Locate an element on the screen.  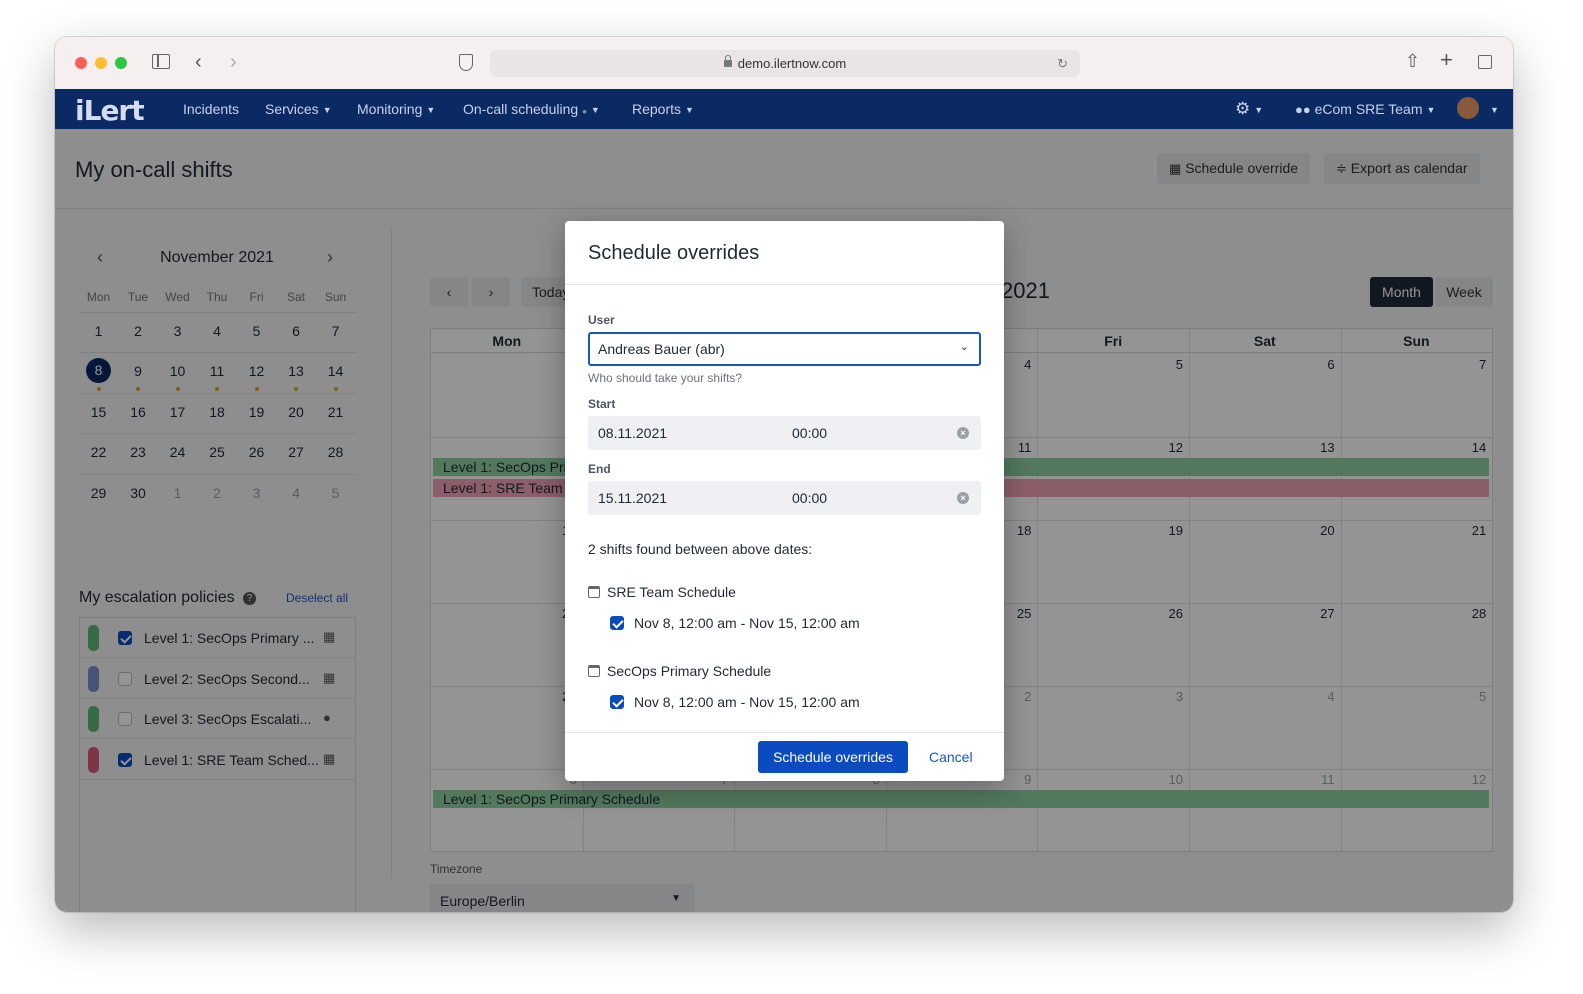
modal-title: Schedule overrides is located at coordinates (674, 253).